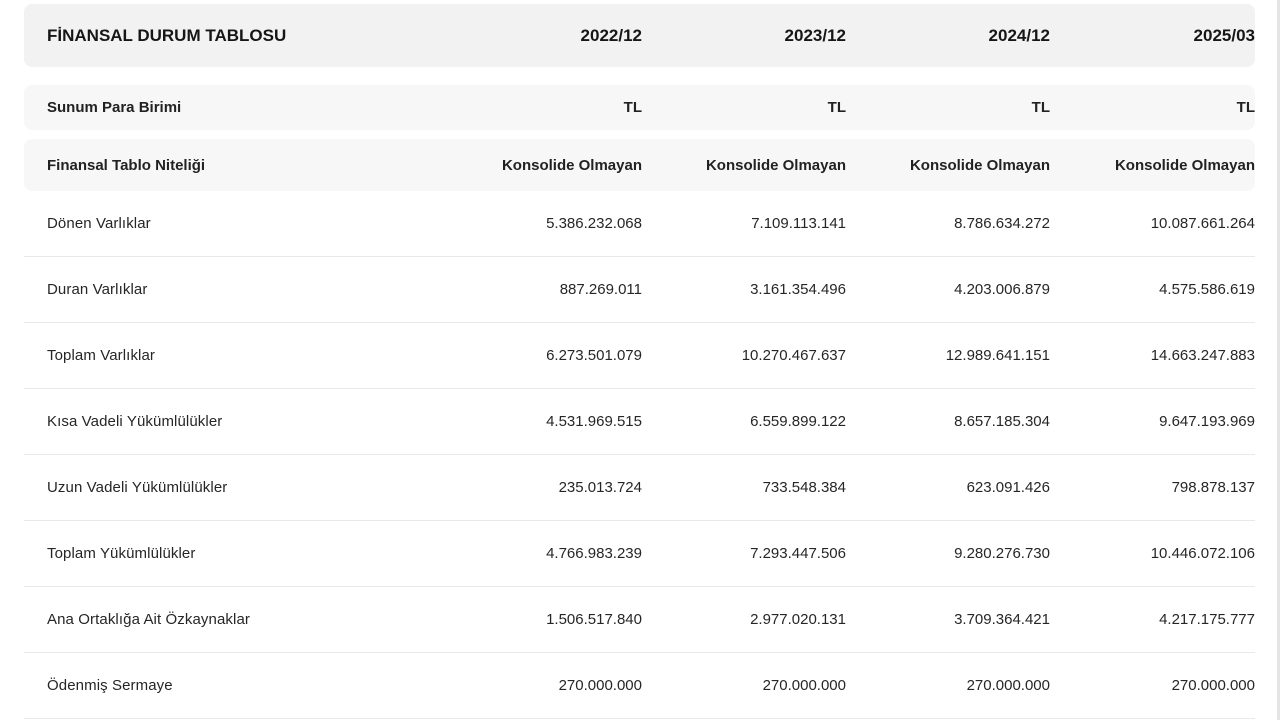  Describe the element at coordinates (594, 553) in the screenshot. I see `row-value: 4.766.983.239` at that location.